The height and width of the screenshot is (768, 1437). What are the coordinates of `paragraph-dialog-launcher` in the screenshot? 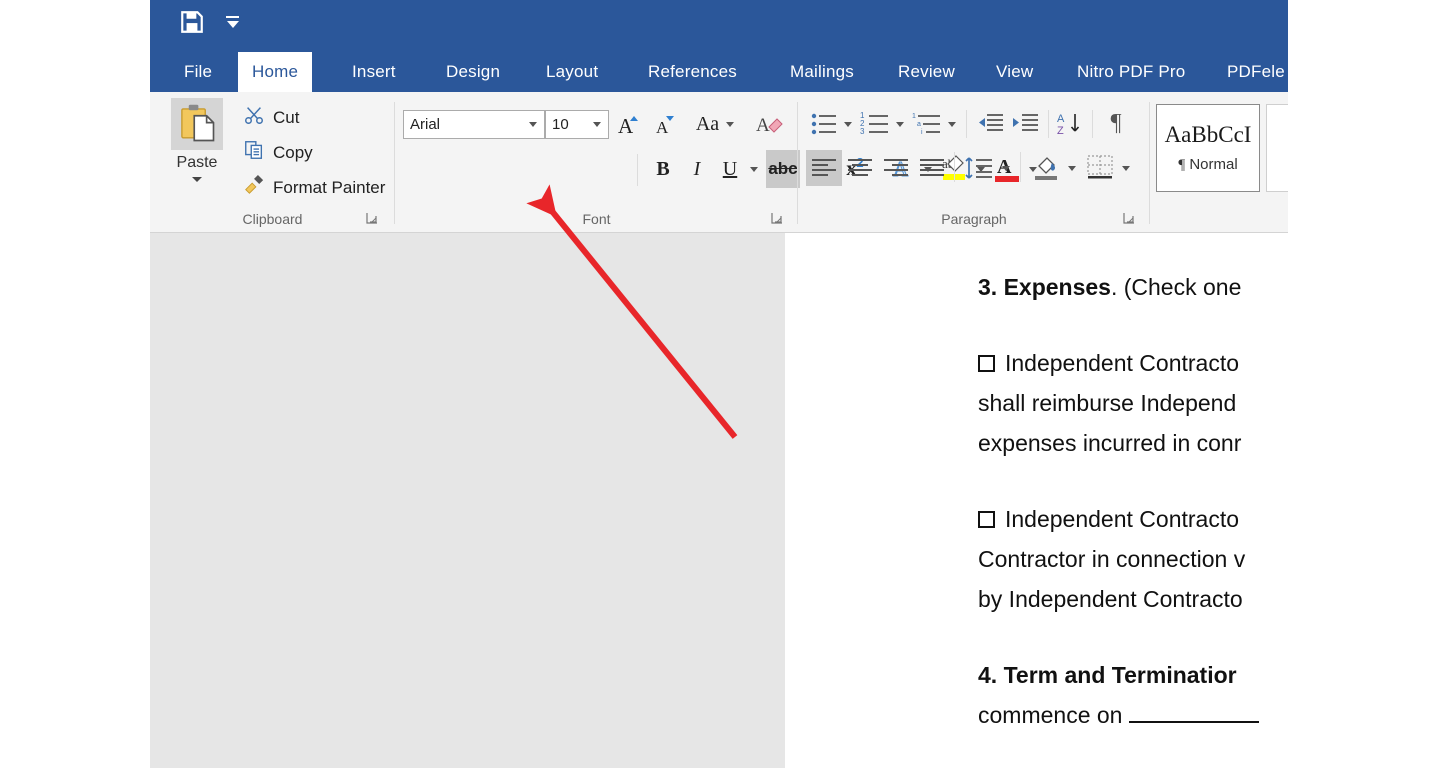 It's located at (1129, 218).